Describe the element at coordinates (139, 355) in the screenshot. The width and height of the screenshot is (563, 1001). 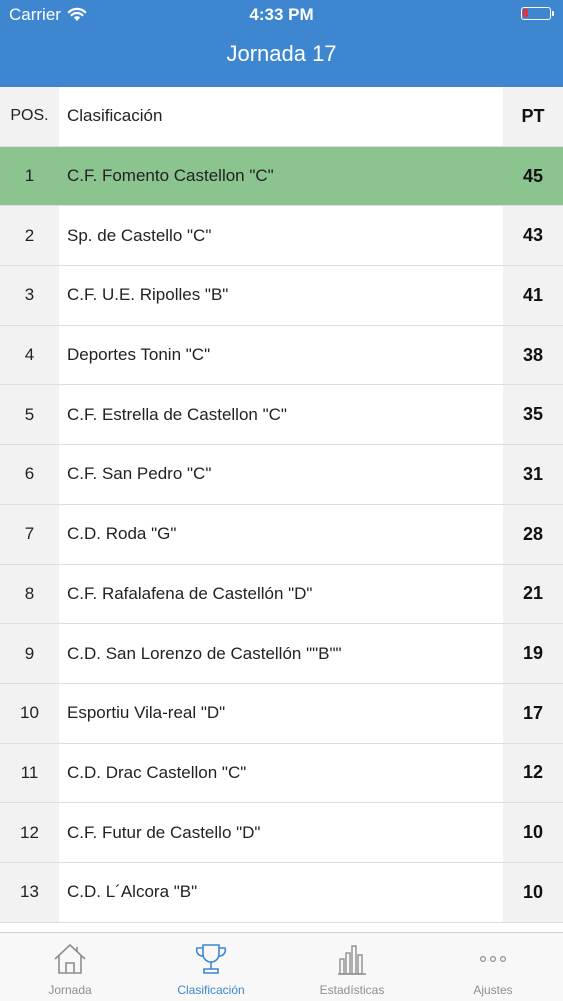
I see `row-team-name: Deportes Tonin "C"` at that location.